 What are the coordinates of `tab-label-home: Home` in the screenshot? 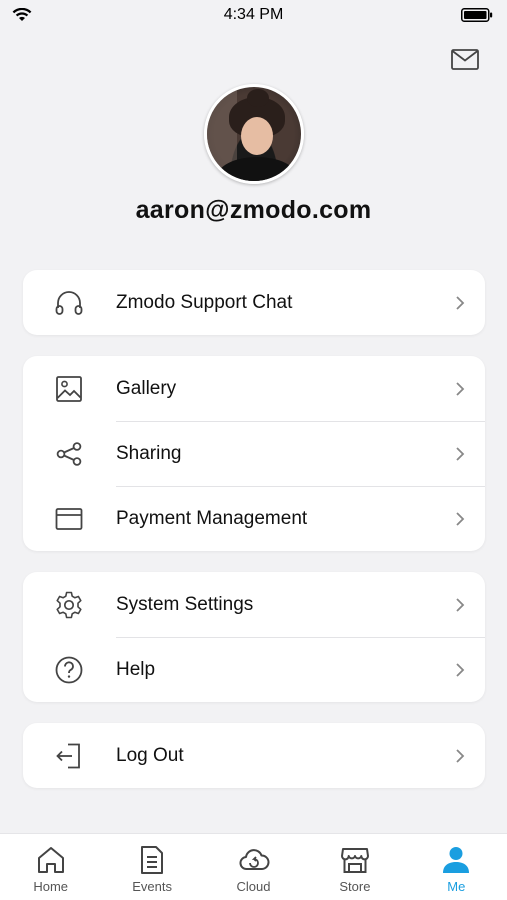 It's located at (51, 886).